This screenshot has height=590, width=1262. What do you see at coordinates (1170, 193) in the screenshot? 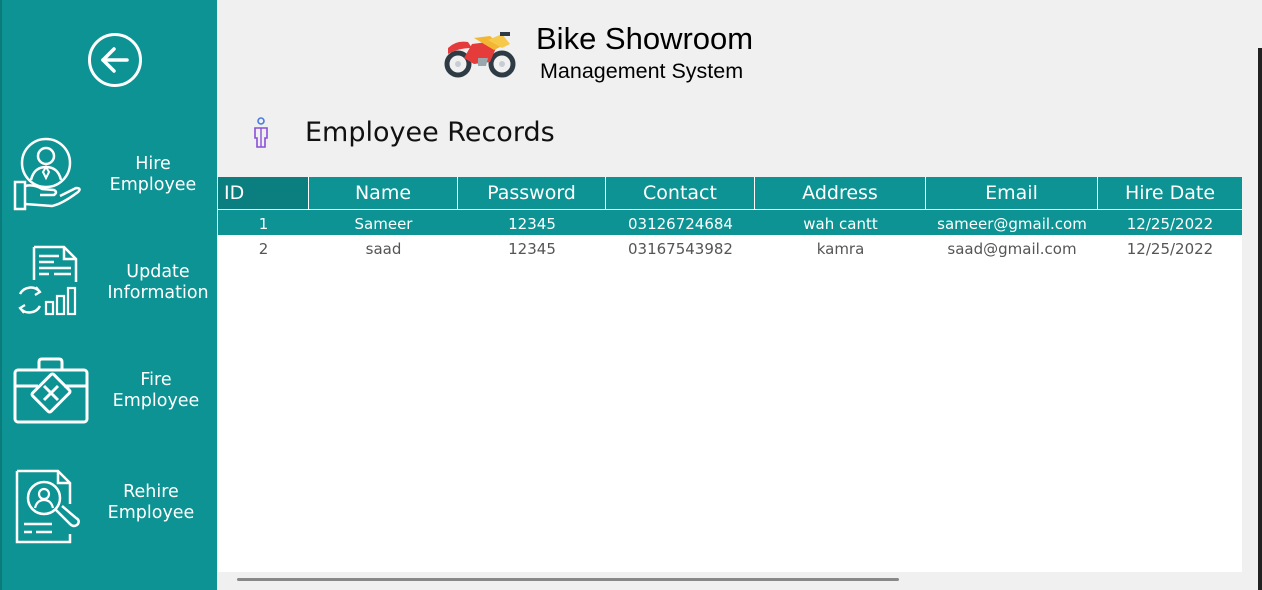
I see `column-header-hire-date: Hire Date` at bounding box center [1170, 193].